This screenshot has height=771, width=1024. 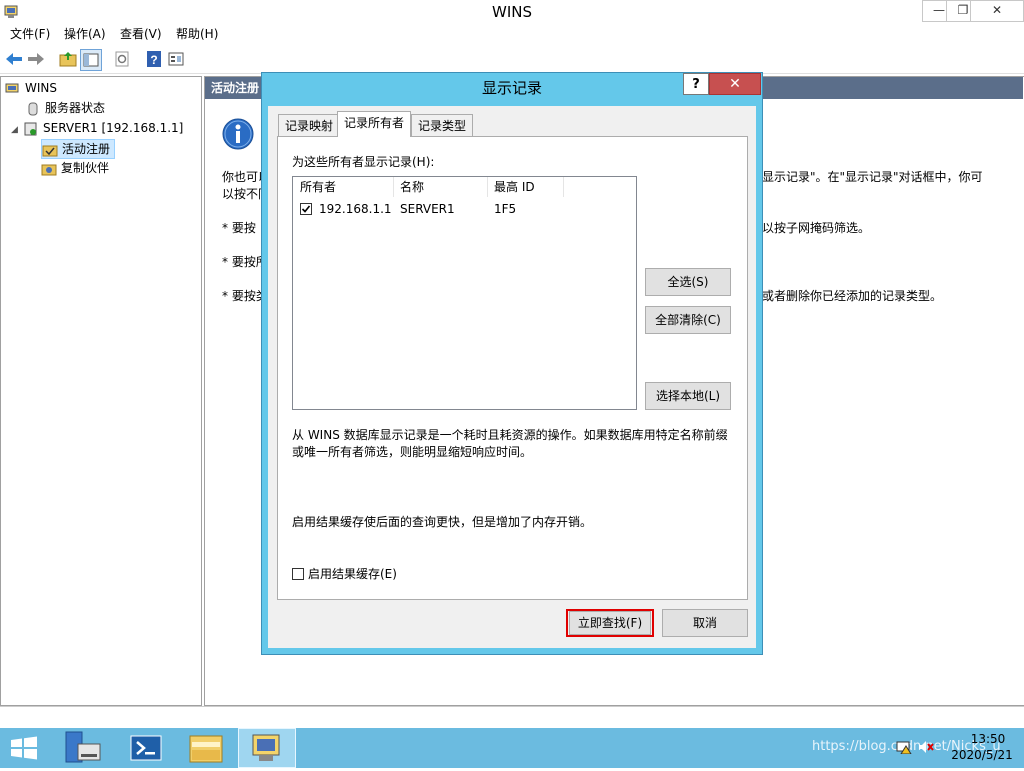 I want to click on file-explorer-icon, so click(x=207, y=748).